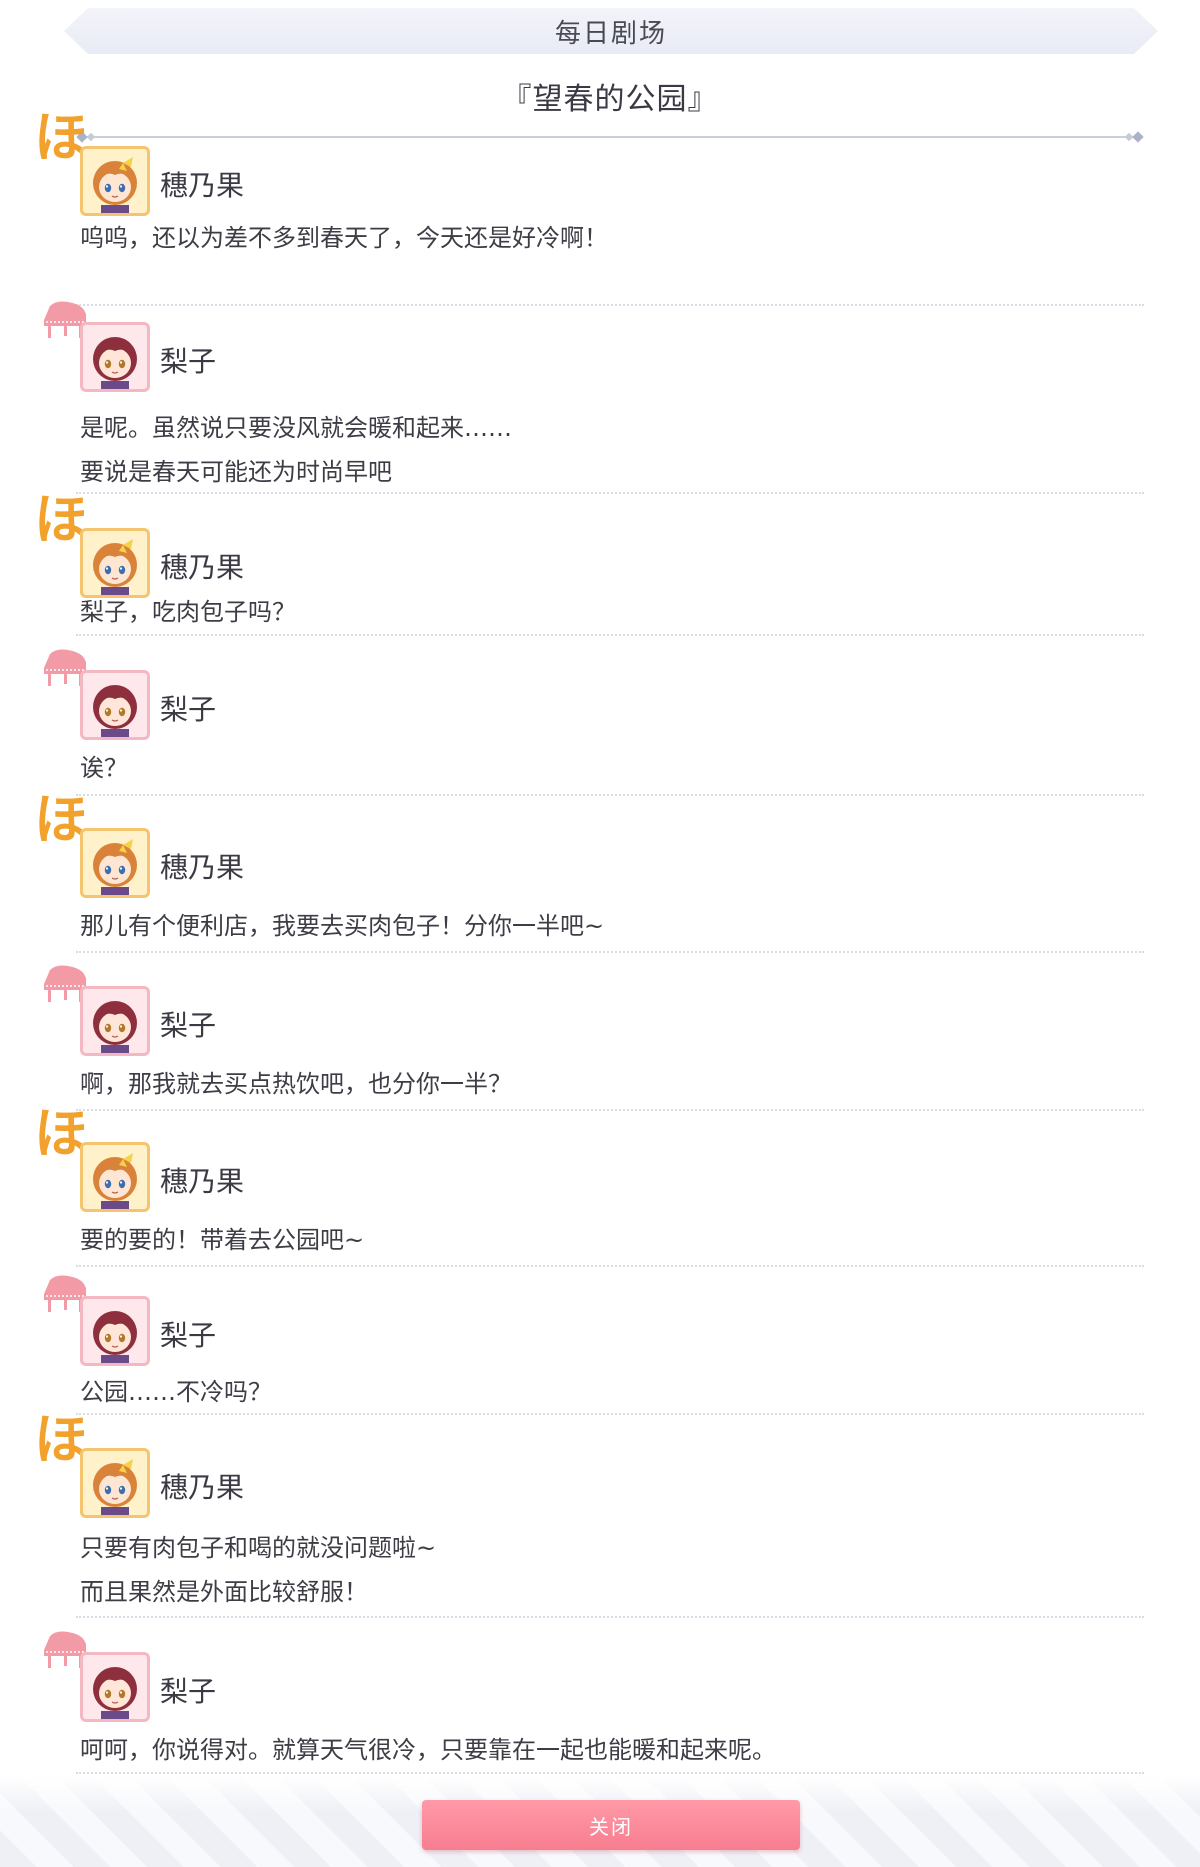  I want to click on header-bar: 每日剧场, so click(611, 31).